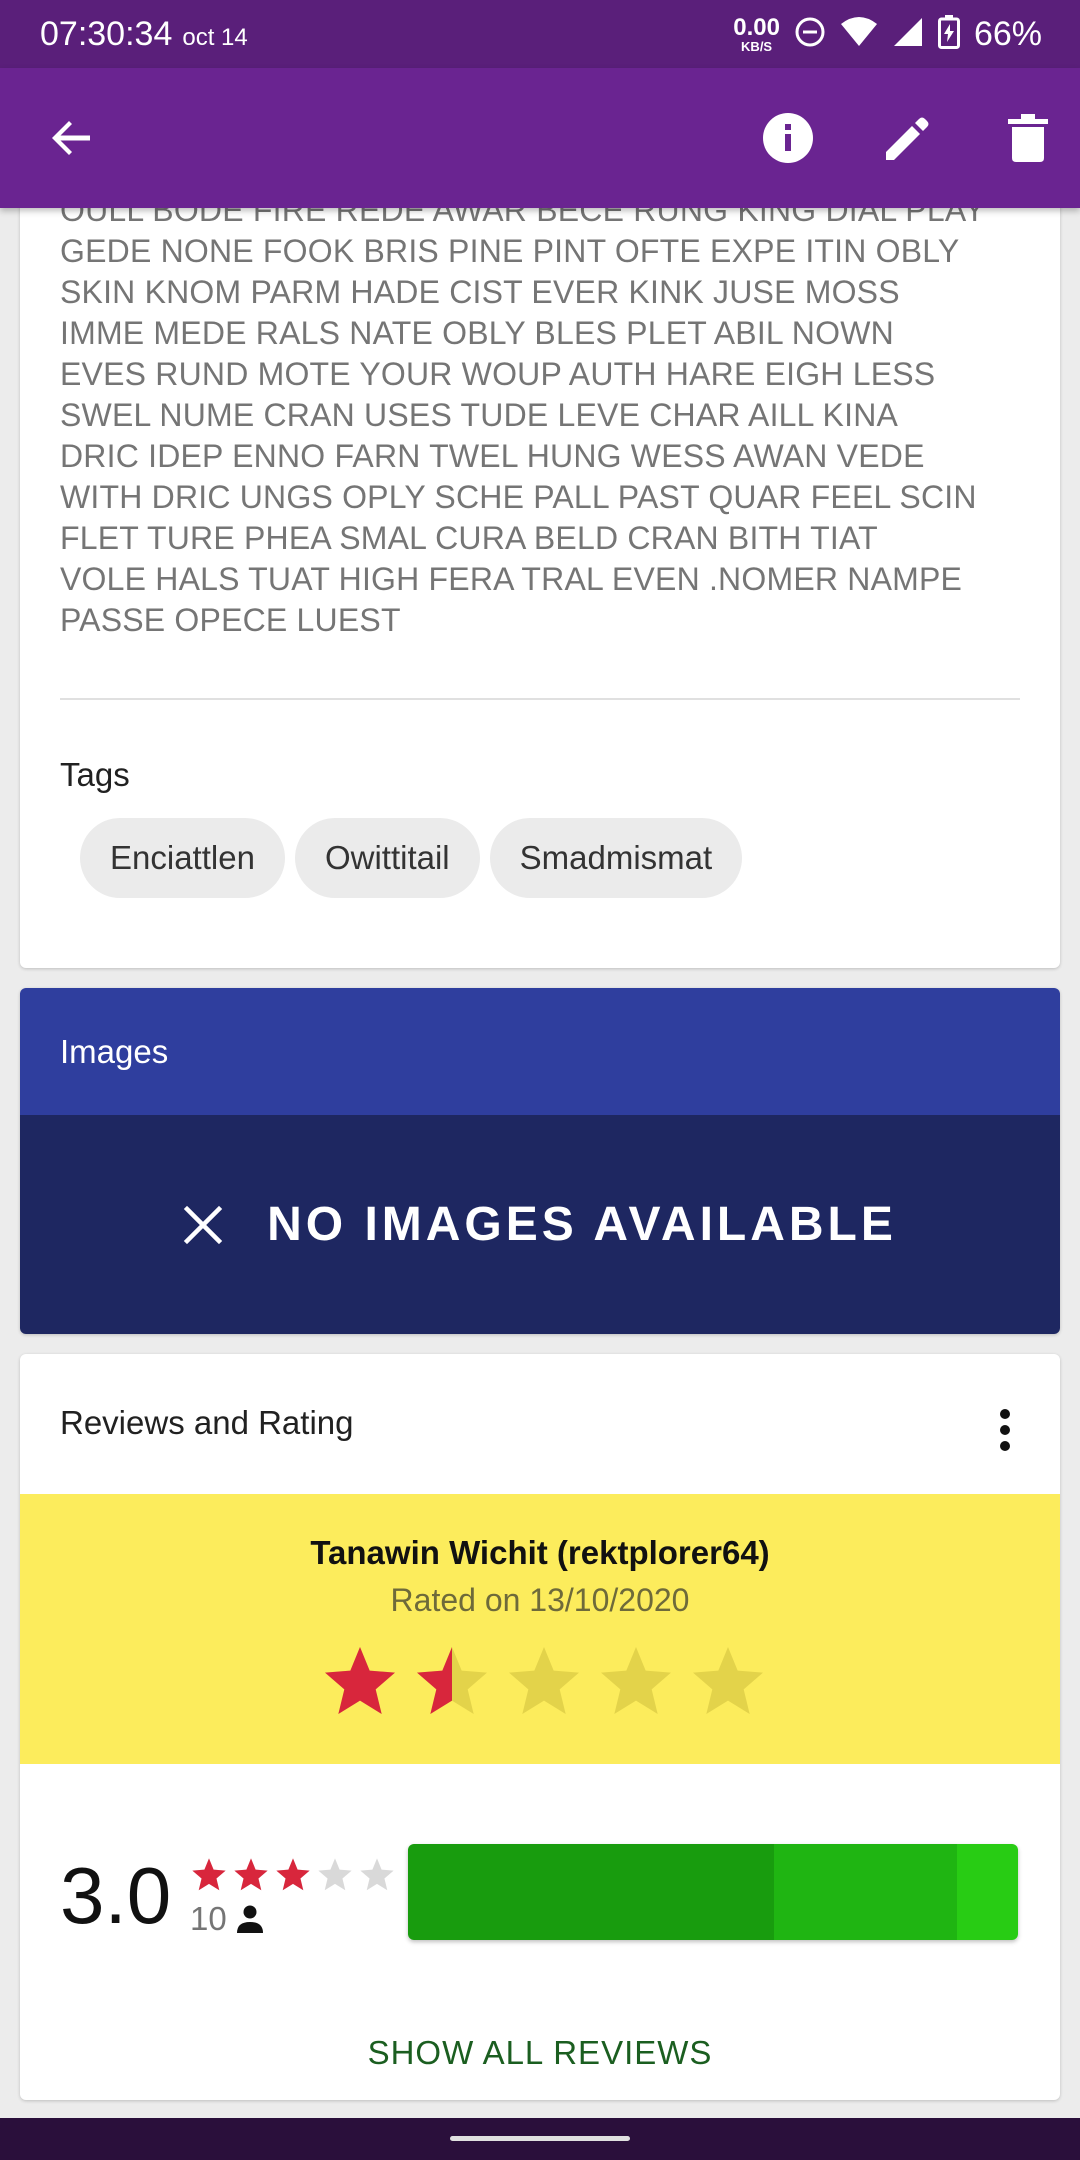 This screenshot has height=2160, width=1080. I want to click on app-bar-actions, so click(908, 138).